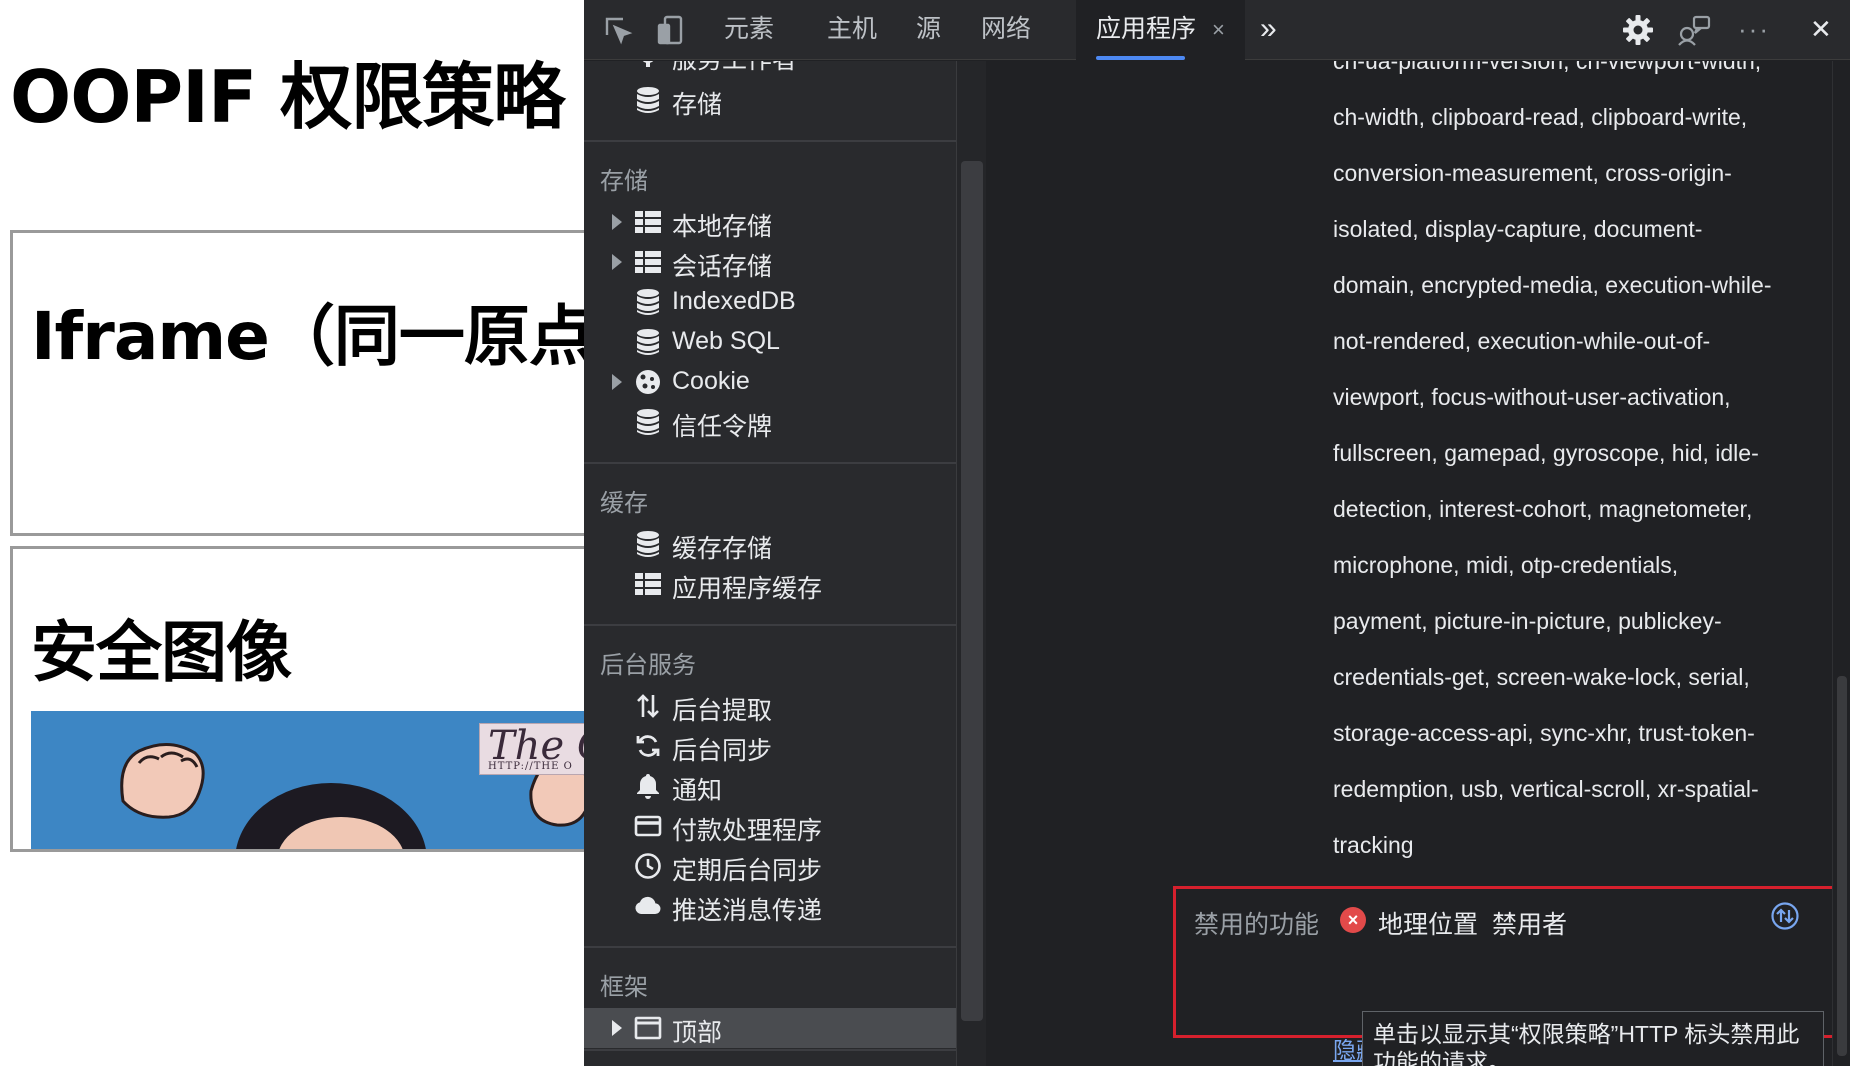 The image size is (1850, 1066). I want to click on sidebar-item-background-fetch: 后台提取, so click(770, 706).